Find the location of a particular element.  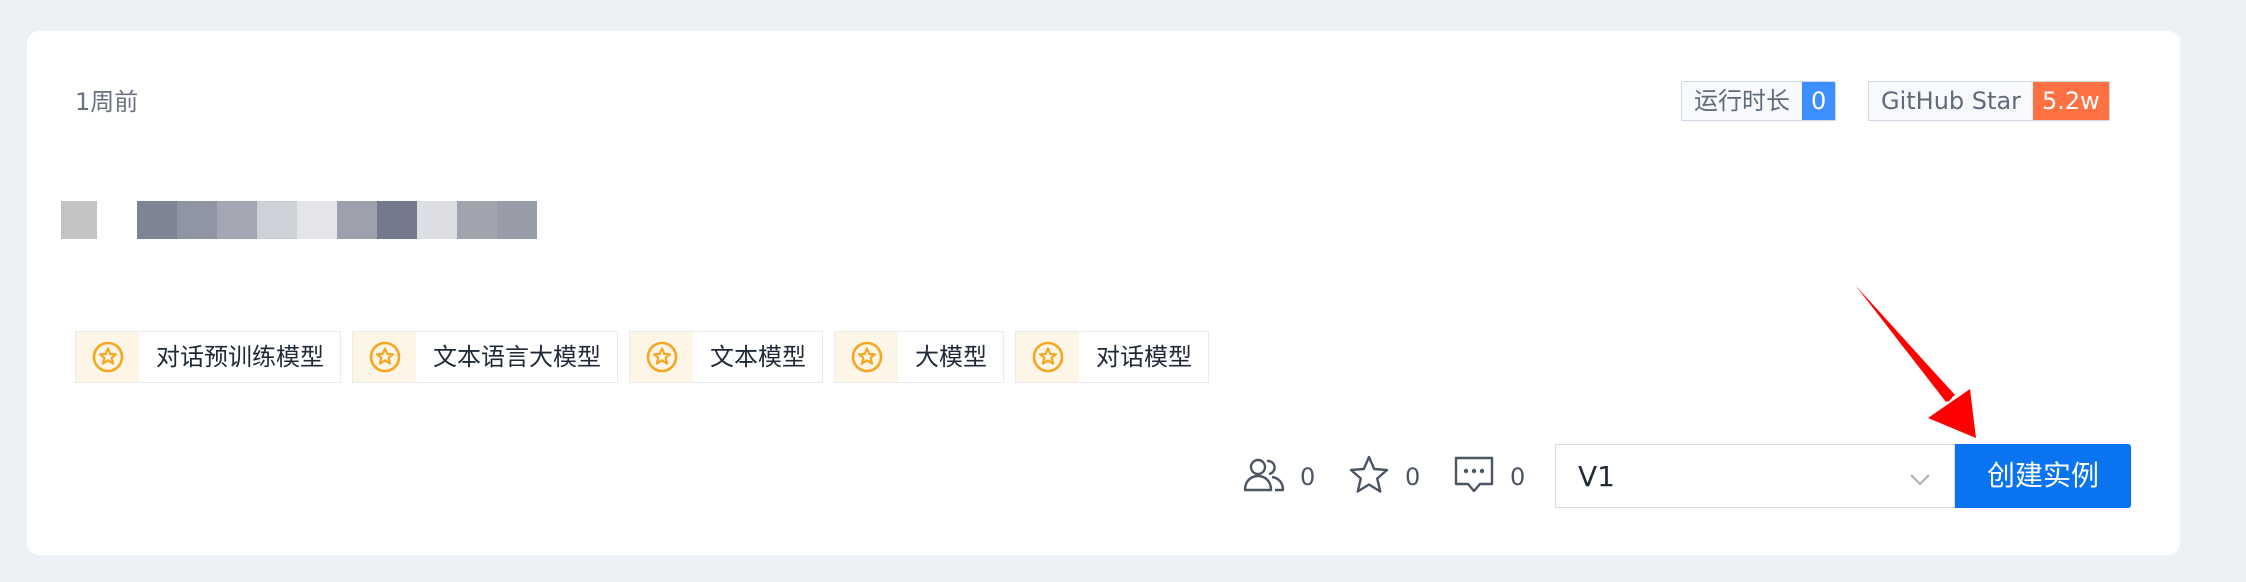

stars-stat: 0 is located at coordinates (1383, 477).